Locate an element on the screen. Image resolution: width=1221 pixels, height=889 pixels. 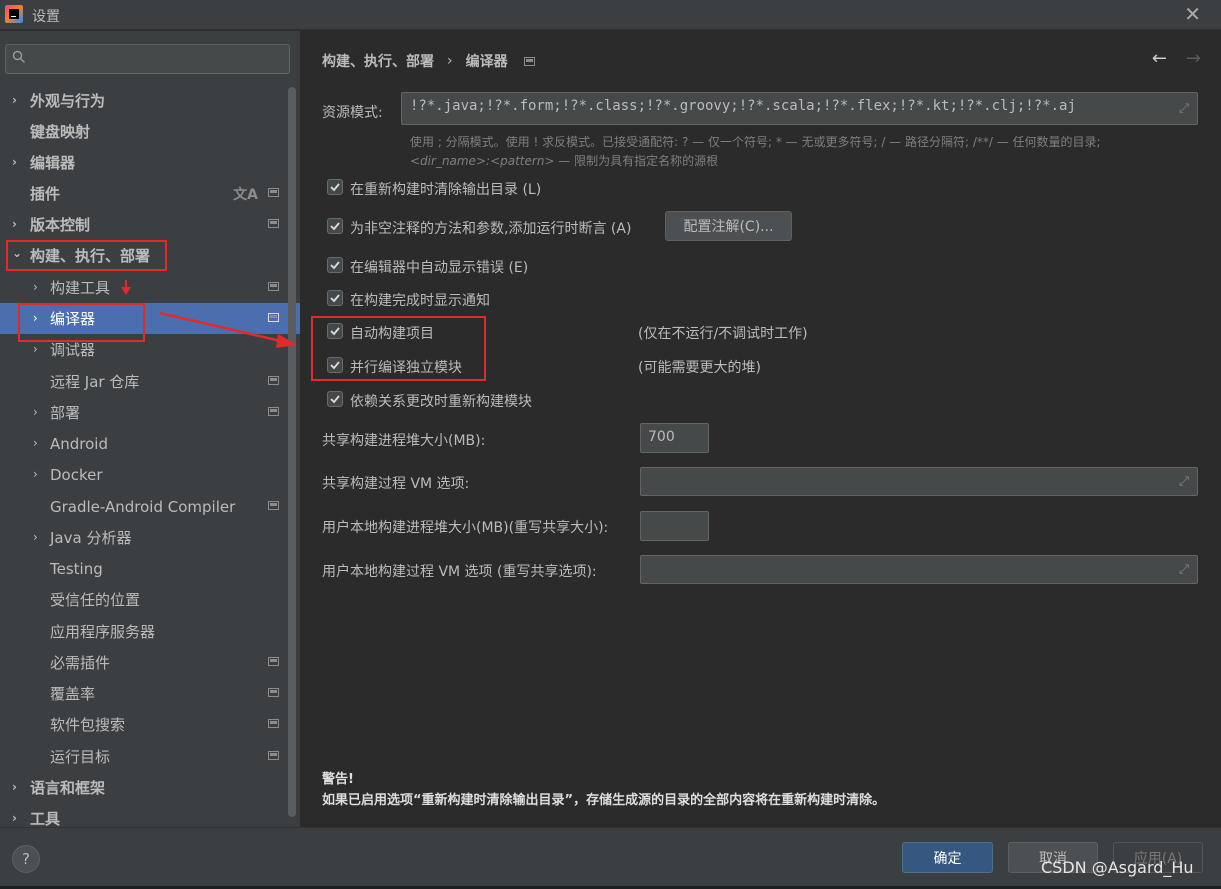
sidebar-item-keymap: 键盘映射 is located at coordinates (150, 131).